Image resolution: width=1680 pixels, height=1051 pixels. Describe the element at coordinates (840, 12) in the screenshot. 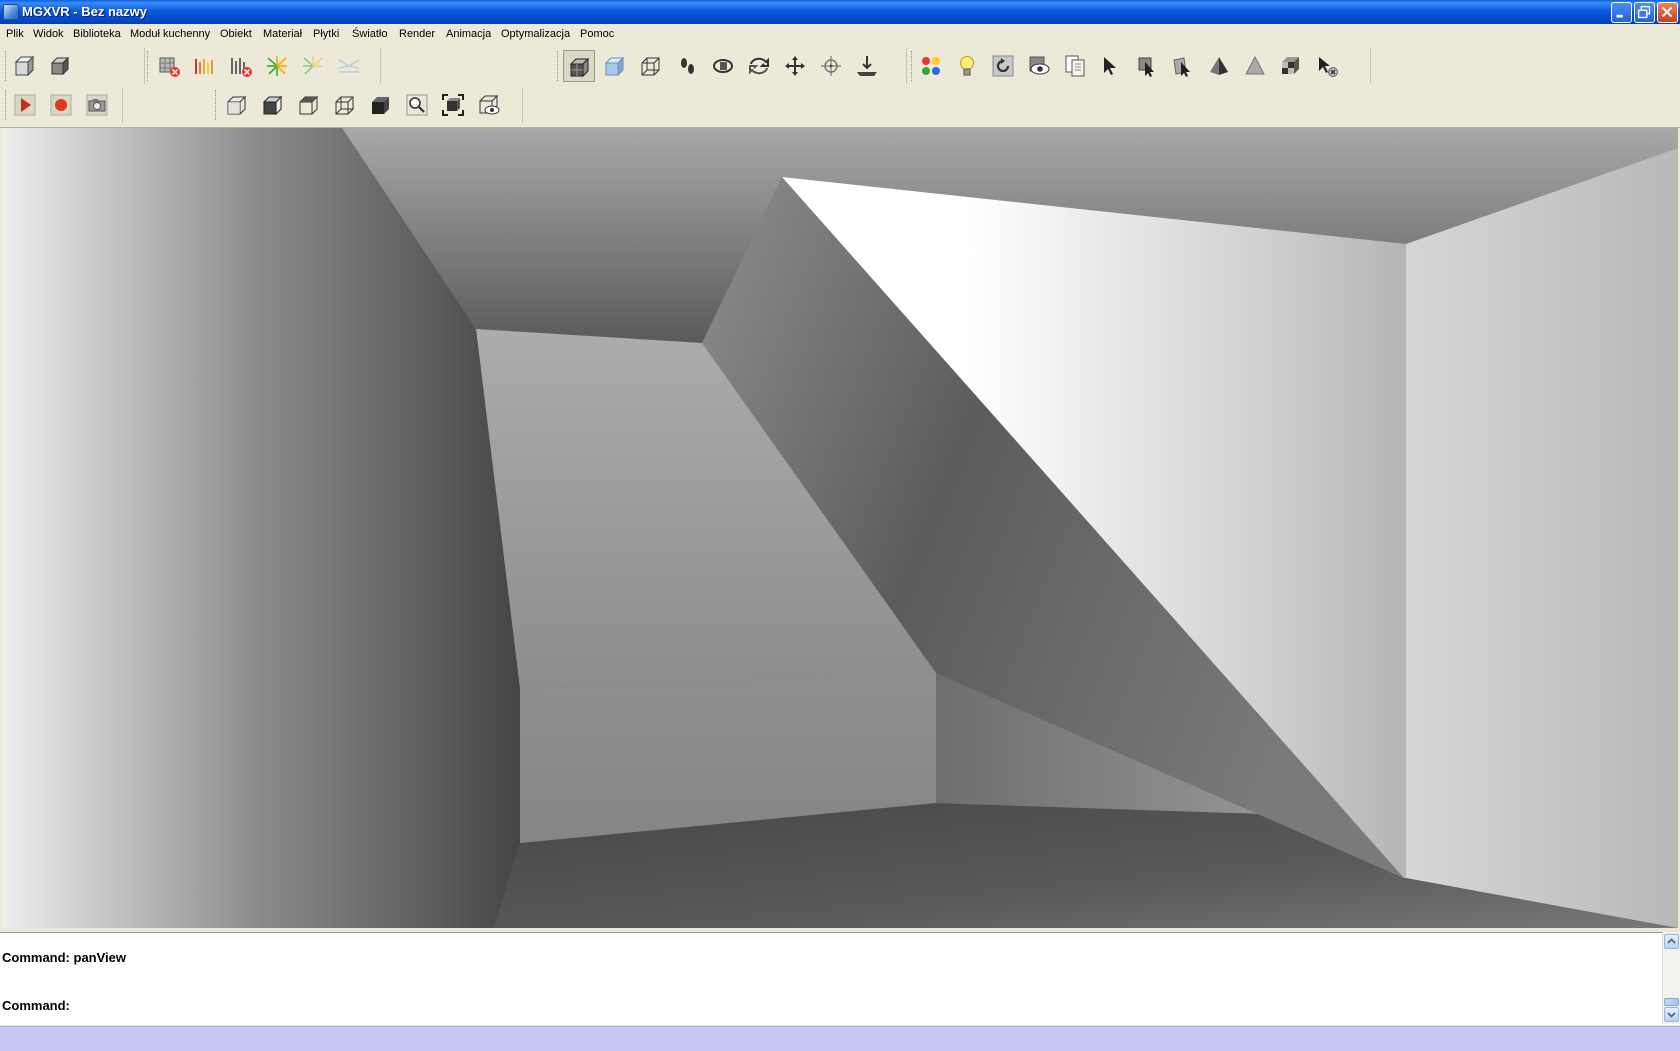

I see `title-bar: MGXVR - Bez nazwy` at that location.